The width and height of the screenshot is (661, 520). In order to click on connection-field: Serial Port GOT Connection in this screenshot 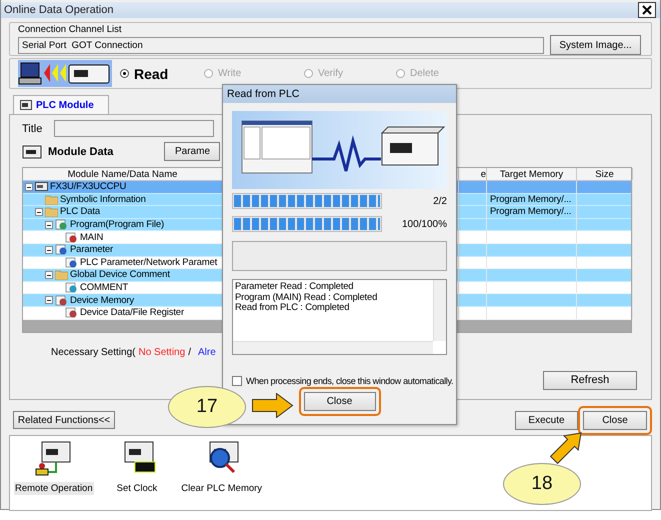, I will do `click(281, 45)`.